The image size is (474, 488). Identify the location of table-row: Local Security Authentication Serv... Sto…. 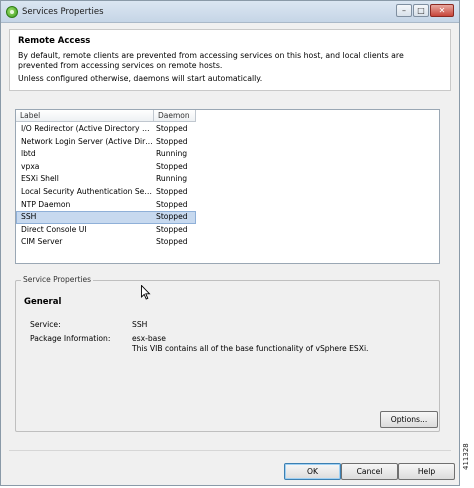
(106, 192).